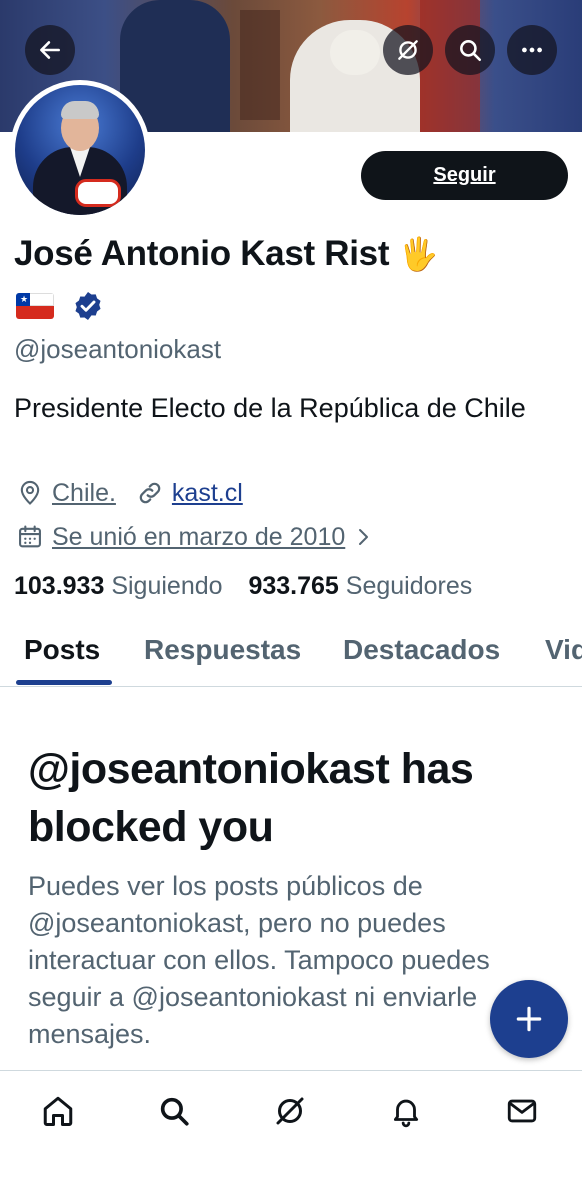  I want to click on link-icon, so click(150, 493).